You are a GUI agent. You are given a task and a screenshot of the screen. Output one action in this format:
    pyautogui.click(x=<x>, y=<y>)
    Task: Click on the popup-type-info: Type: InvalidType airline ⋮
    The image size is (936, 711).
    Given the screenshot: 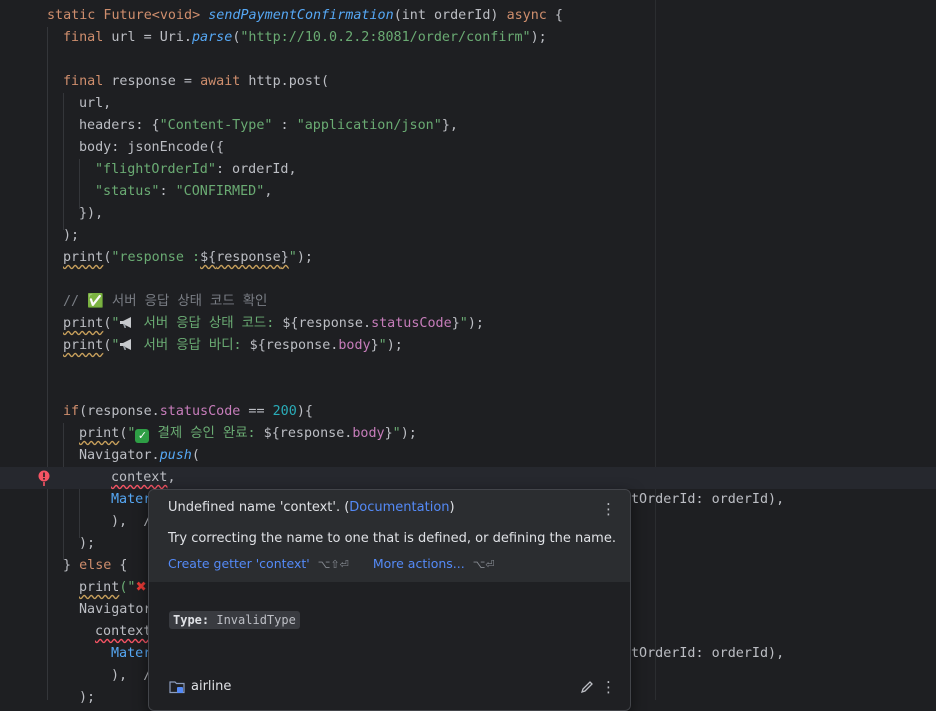 What is the action you would take?
    pyautogui.click(x=389, y=646)
    